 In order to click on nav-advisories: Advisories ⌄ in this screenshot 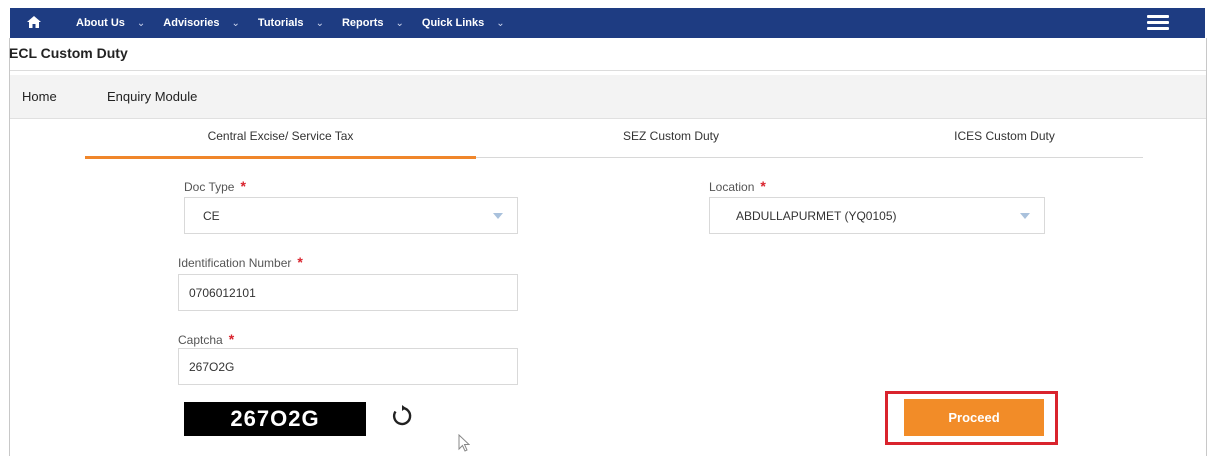, I will do `click(201, 23)`.